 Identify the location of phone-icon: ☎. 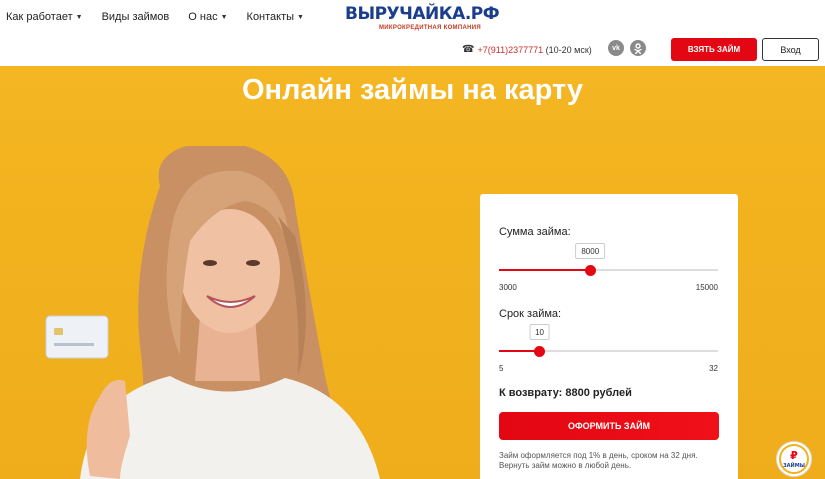
(468, 49).